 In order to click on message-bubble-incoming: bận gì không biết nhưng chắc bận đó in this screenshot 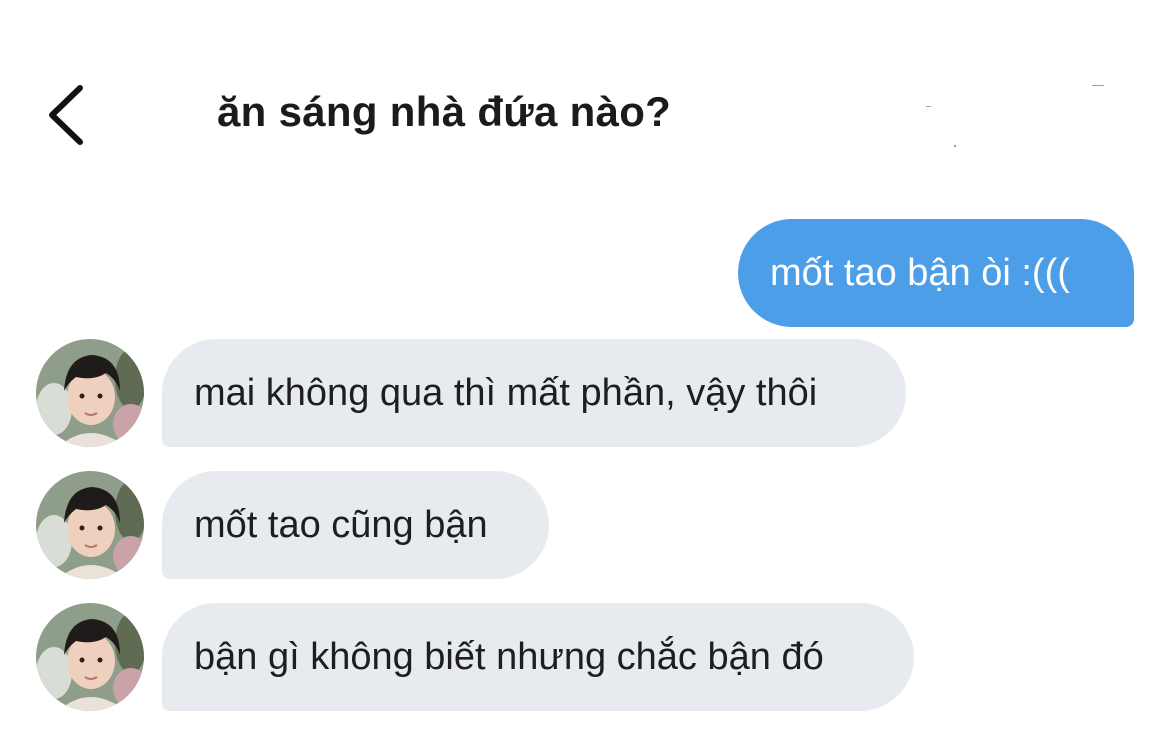, I will do `click(538, 657)`.